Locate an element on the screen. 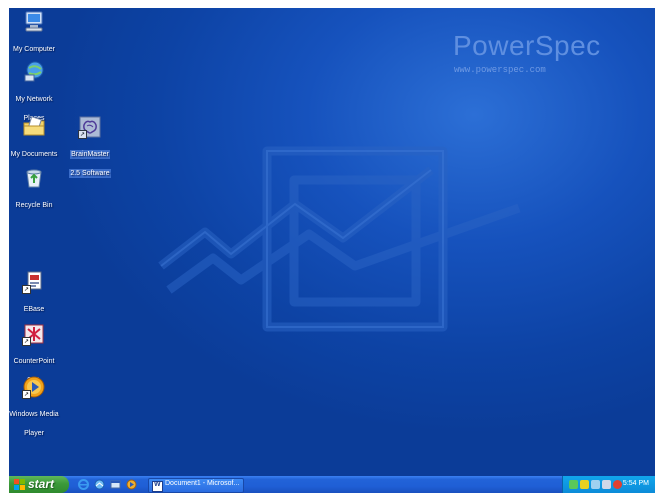  connection-tray-icon is located at coordinates (595, 484).